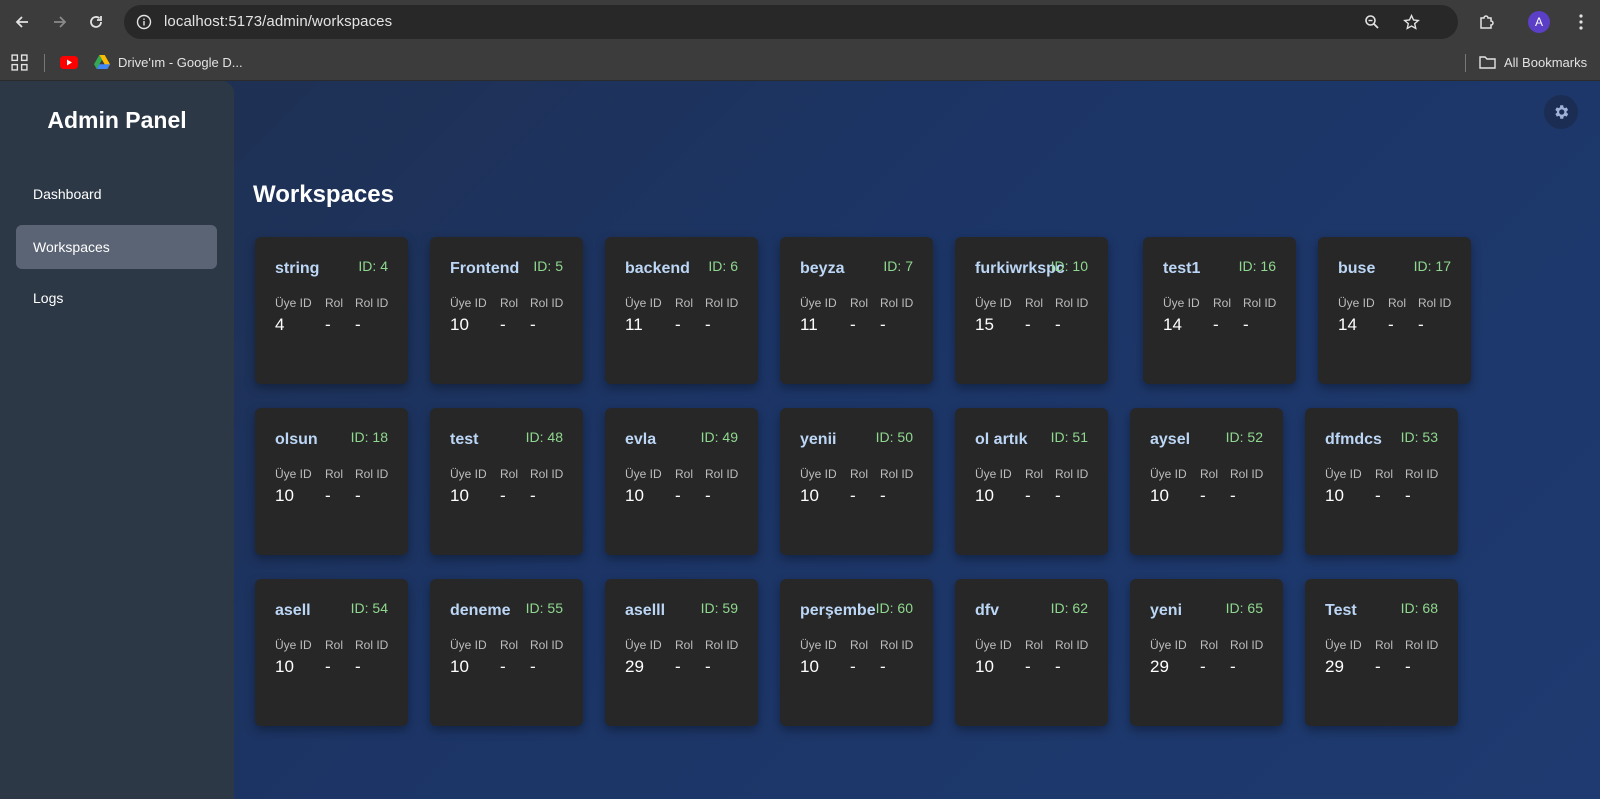 The height and width of the screenshot is (799, 1600). Describe the element at coordinates (1381, 481) in the screenshot. I see `workspace-card: dfmdcs ID: 53 Üye ID Rol Rol ID 10 - -` at that location.